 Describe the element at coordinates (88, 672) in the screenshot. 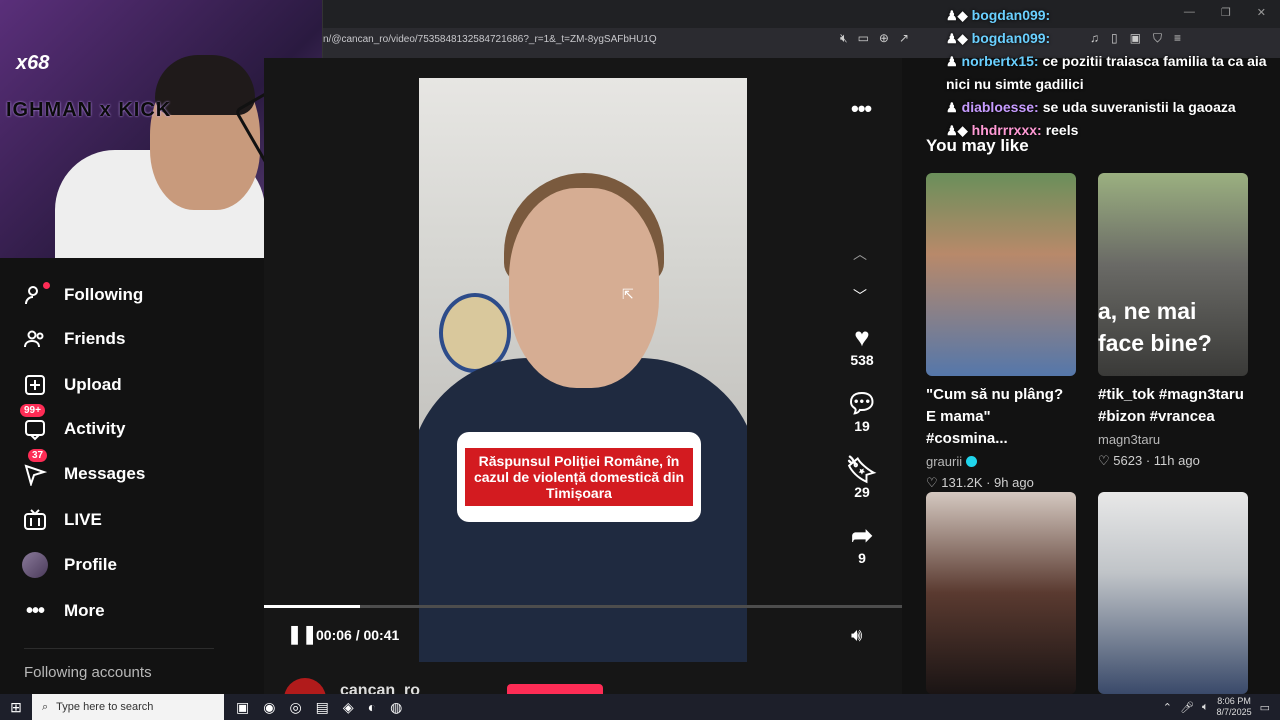

I see `following-accounts-heading: Following accounts` at that location.